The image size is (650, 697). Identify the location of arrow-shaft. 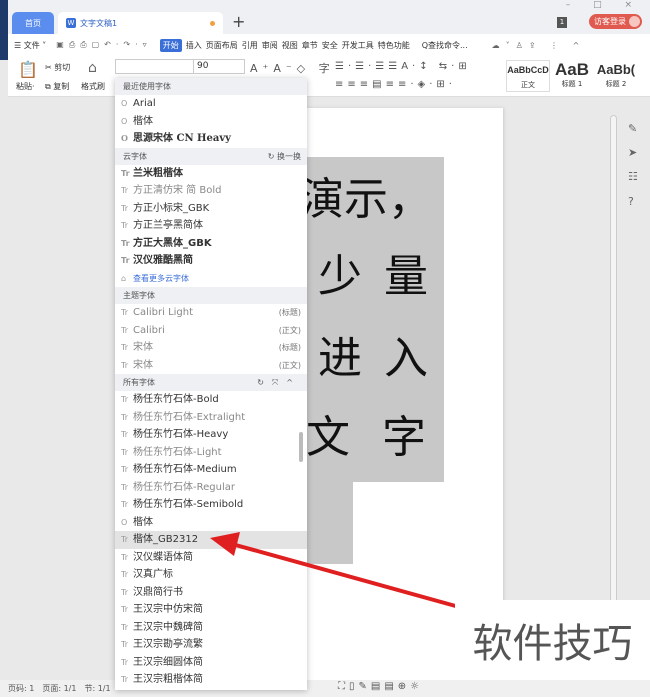
(351, 577).